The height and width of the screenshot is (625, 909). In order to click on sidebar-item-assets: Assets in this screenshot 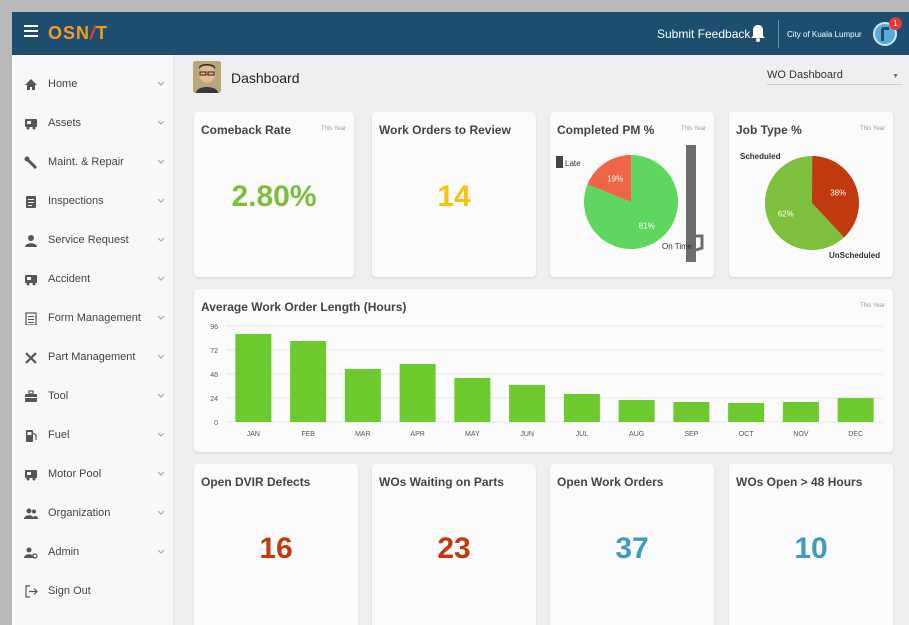, I will do `click(93, 123)`.